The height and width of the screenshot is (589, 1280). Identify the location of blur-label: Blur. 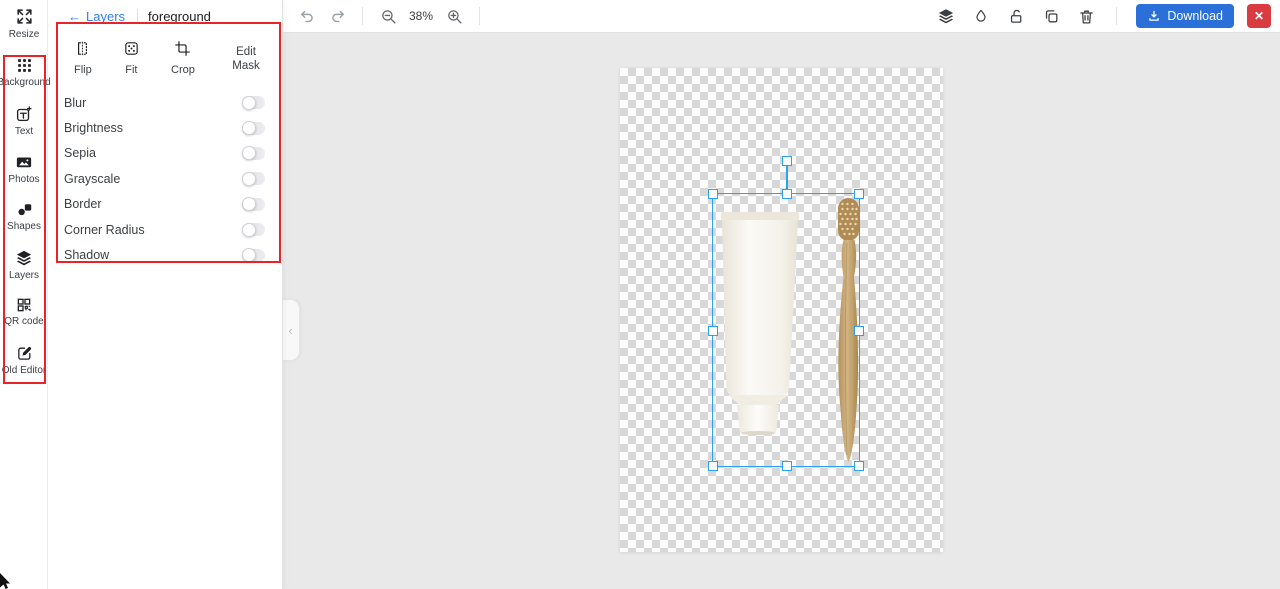
(75, 102).